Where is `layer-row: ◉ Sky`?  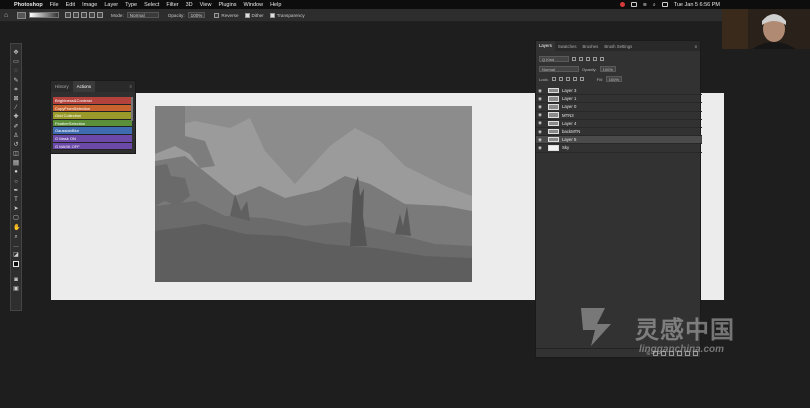 layer-row: ◉ Sky is located at coordinates (619, 148).